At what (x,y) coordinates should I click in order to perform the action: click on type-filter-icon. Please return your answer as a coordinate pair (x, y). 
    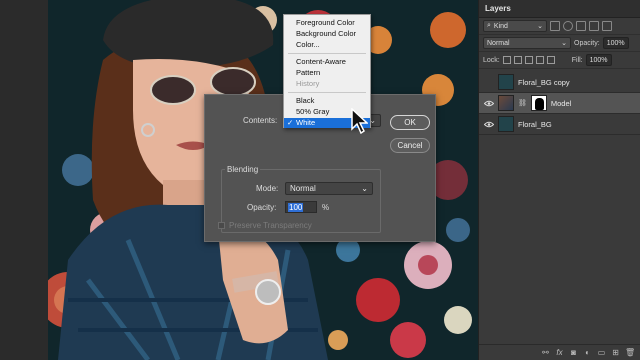
    Looking at the image, I should click on (581, 26).